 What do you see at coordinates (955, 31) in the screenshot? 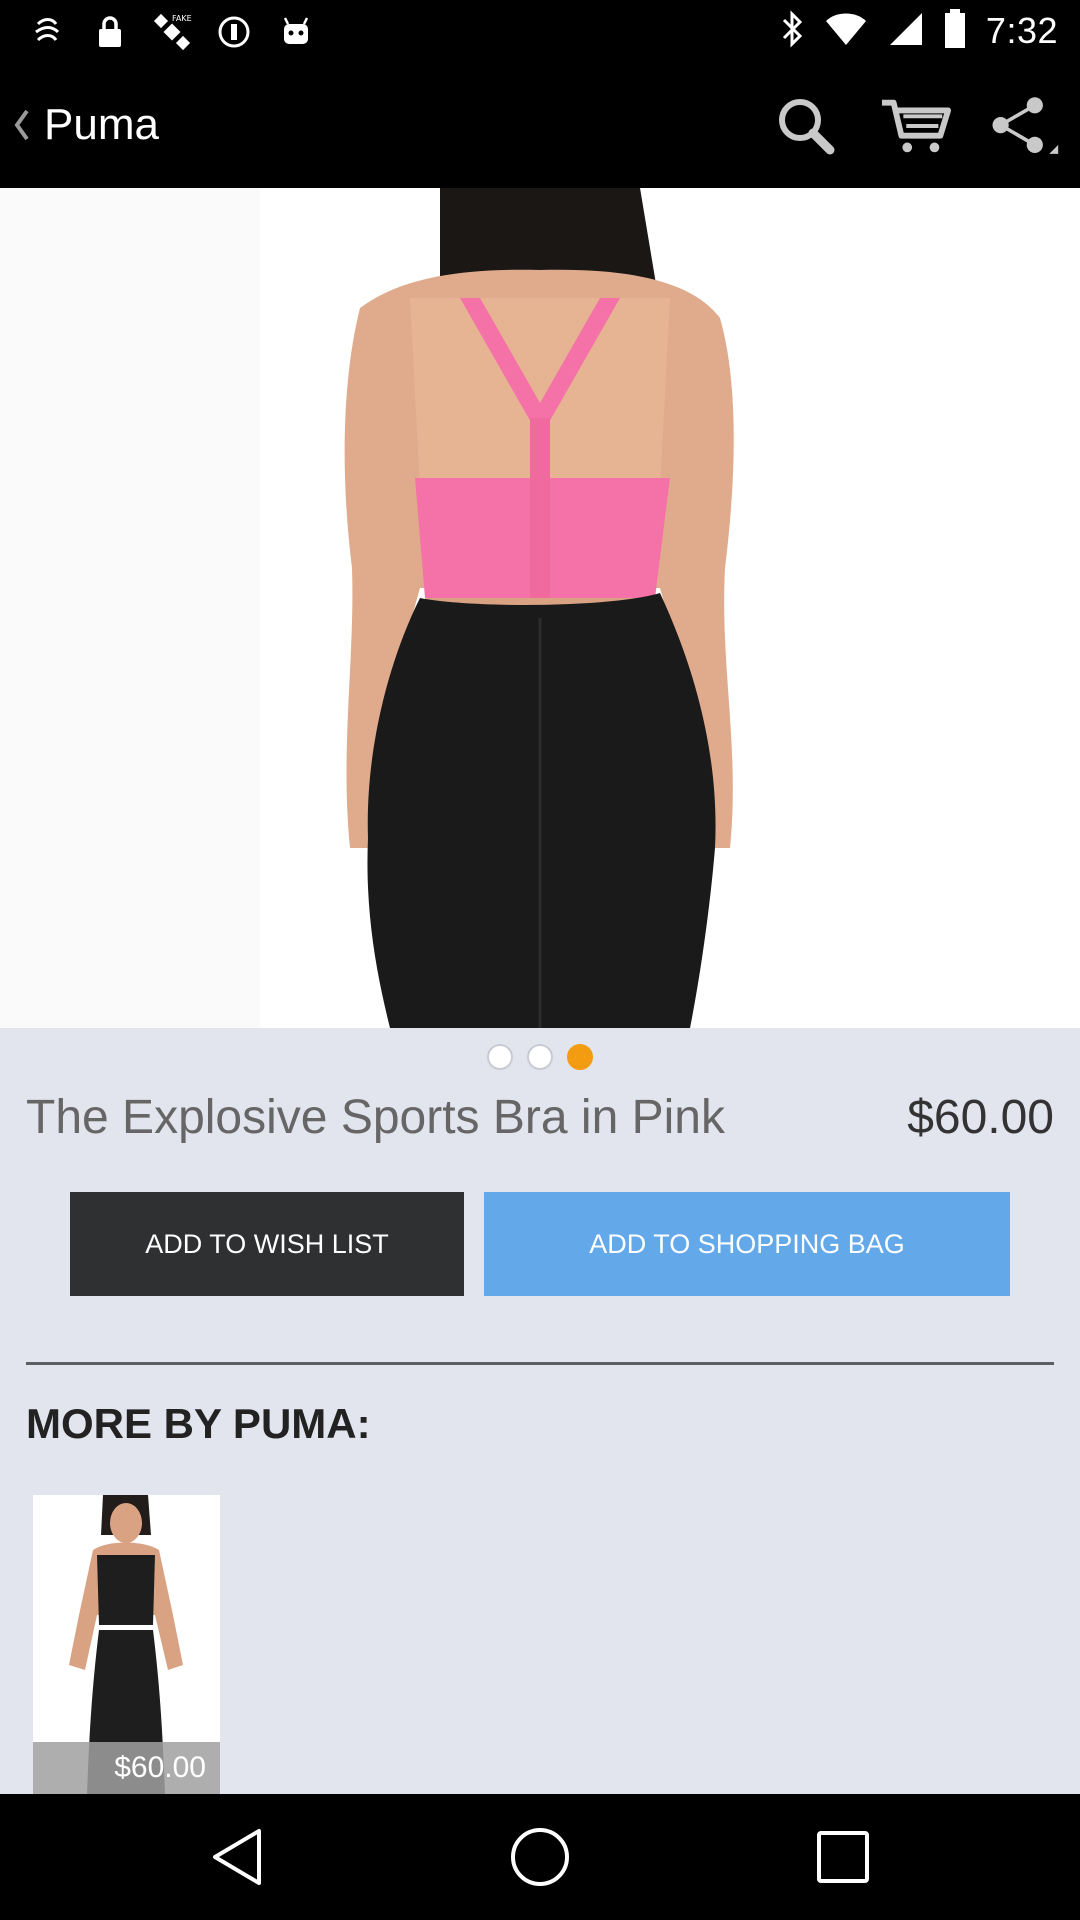
I see `battery-icon` at bounding box center [955, 31].